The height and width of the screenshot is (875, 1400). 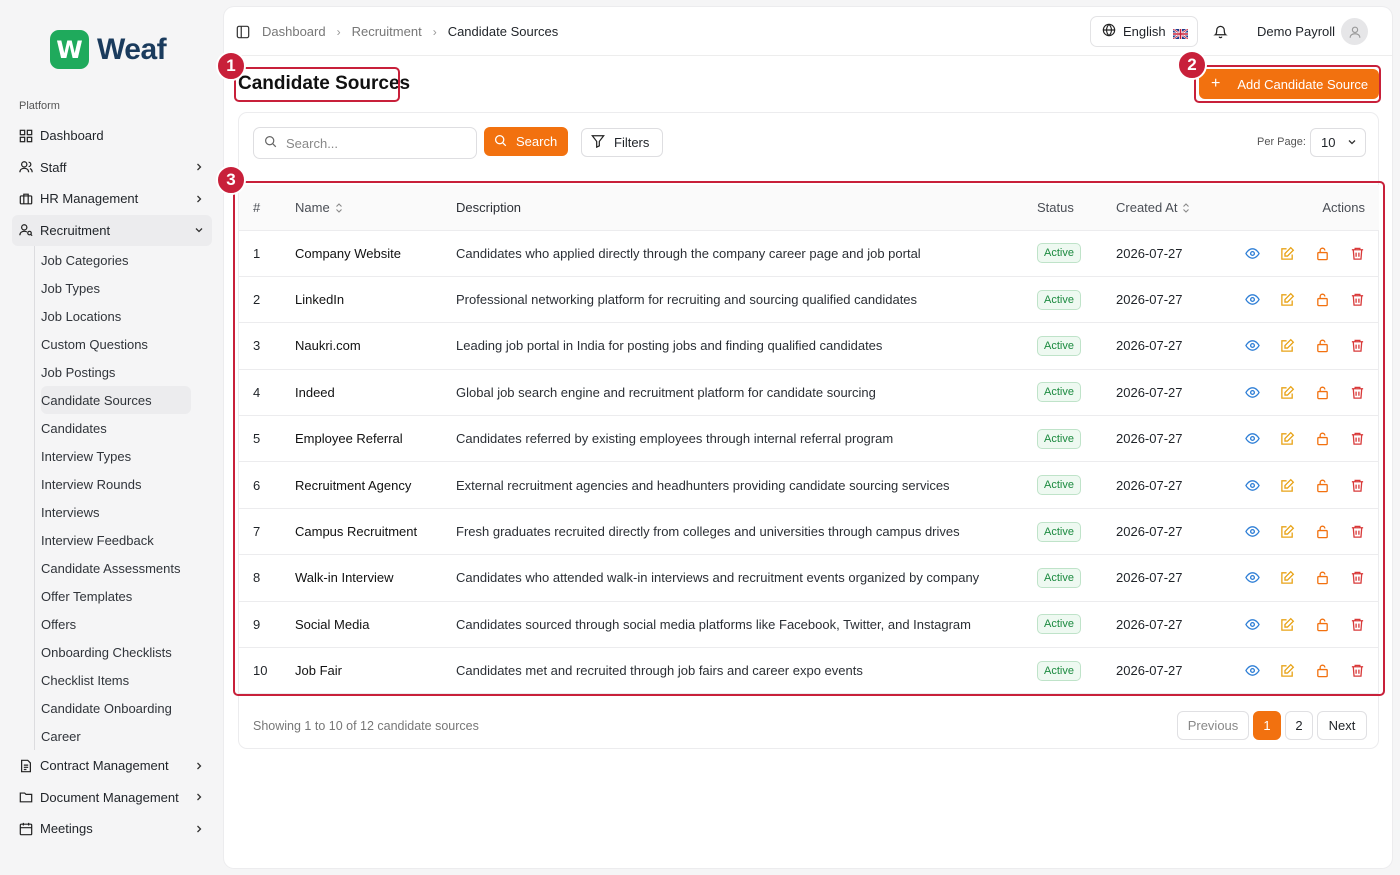 I want to click on logo: W Weaf, so click(x=108, y=49).